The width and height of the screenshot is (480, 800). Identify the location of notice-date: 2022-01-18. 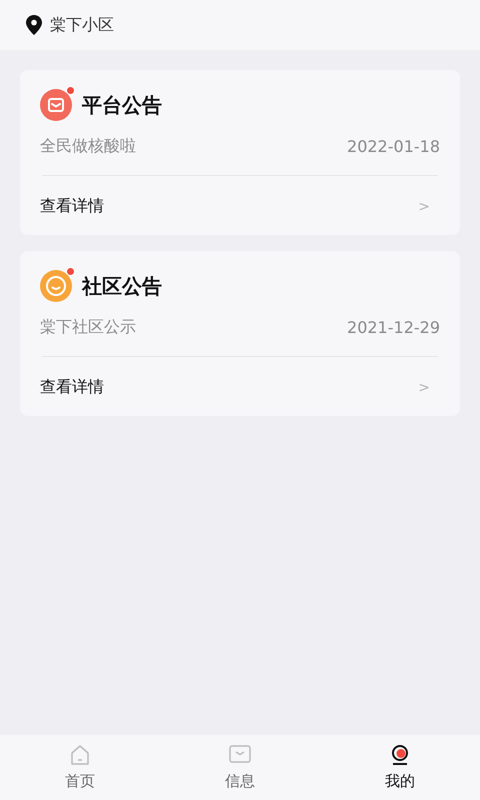
(393, 146).